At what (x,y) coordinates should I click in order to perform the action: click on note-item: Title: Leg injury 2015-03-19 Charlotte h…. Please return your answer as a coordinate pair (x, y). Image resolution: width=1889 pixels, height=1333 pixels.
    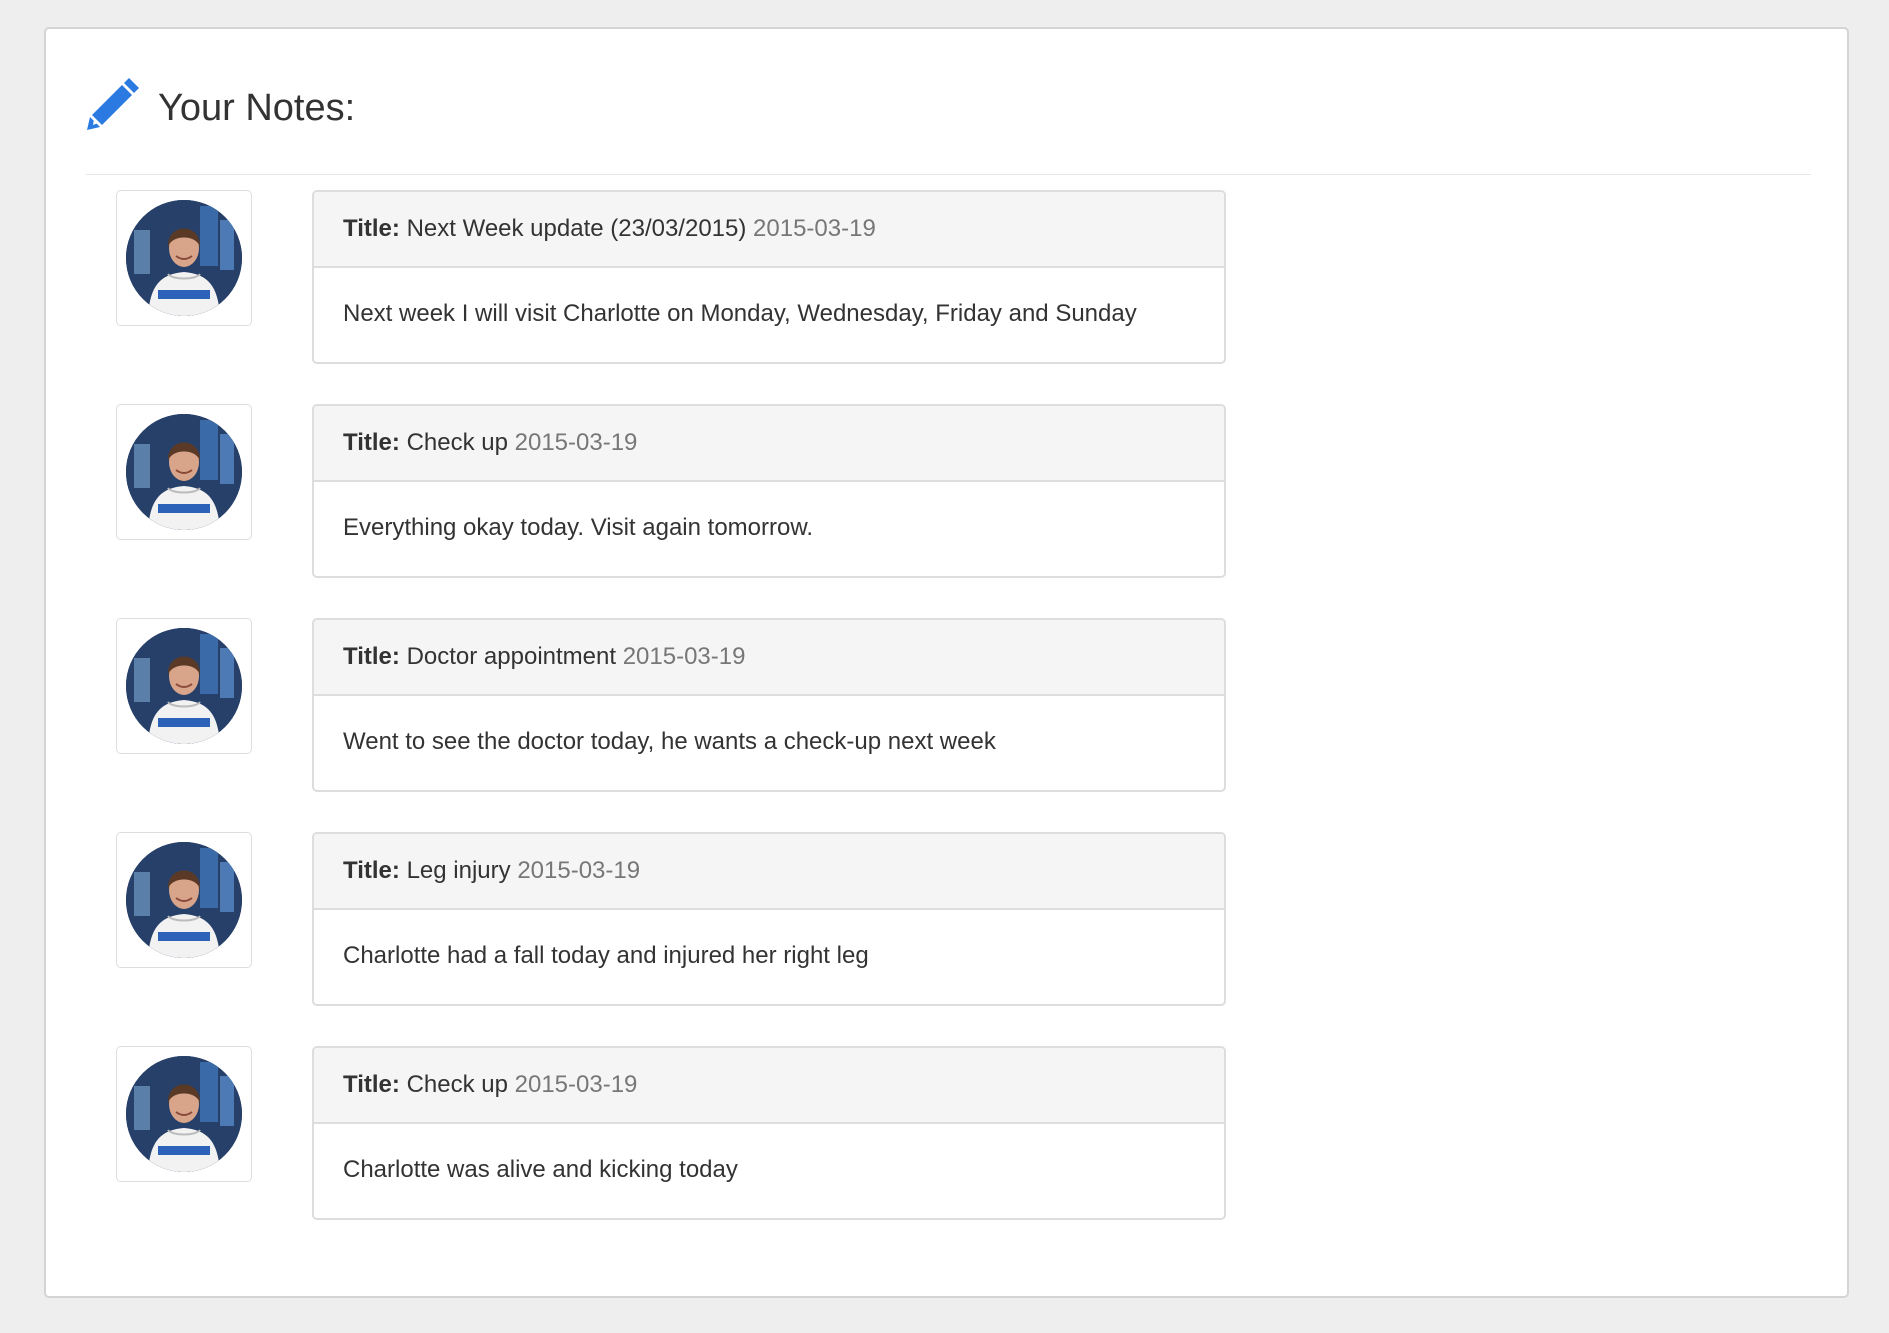
    Looking at the image, I should click on (636, 919).